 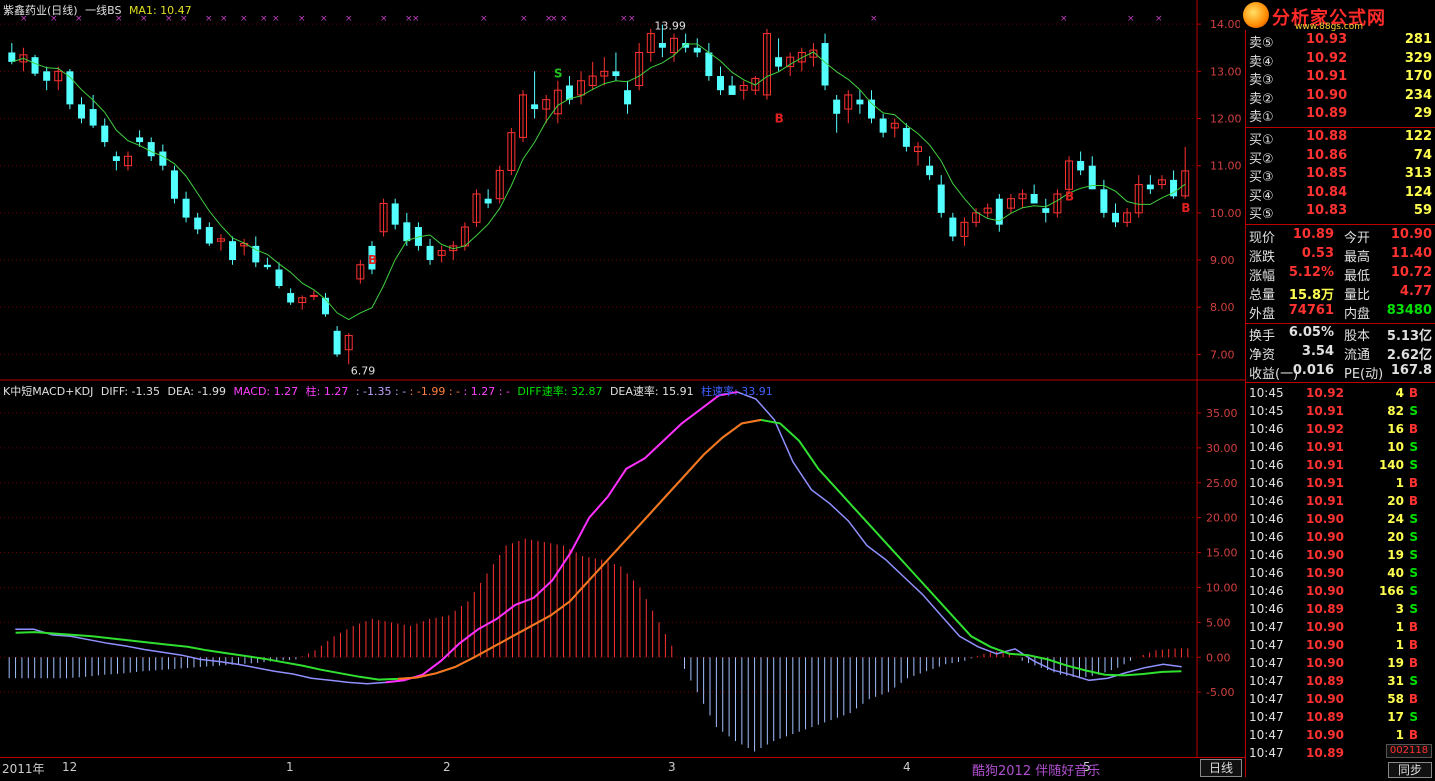 I want to click on macd-axis-label: 0.00, so click(x=1218, y=657).